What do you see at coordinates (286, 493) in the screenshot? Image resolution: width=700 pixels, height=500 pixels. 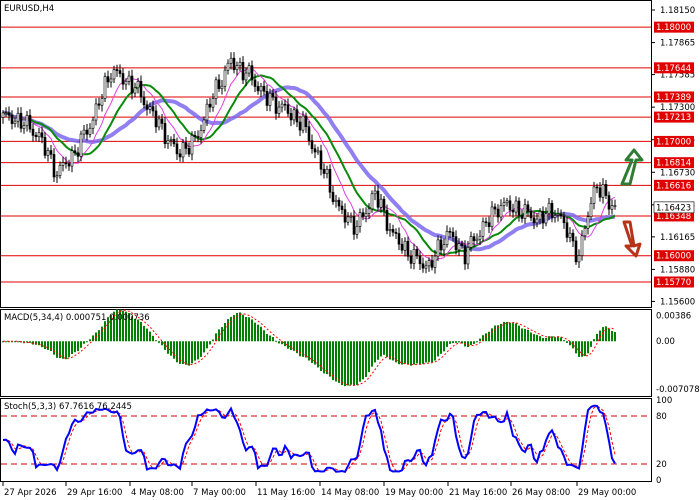 I see `x-tick-label: 11 May 16:00` at bounding box center [286, 493].